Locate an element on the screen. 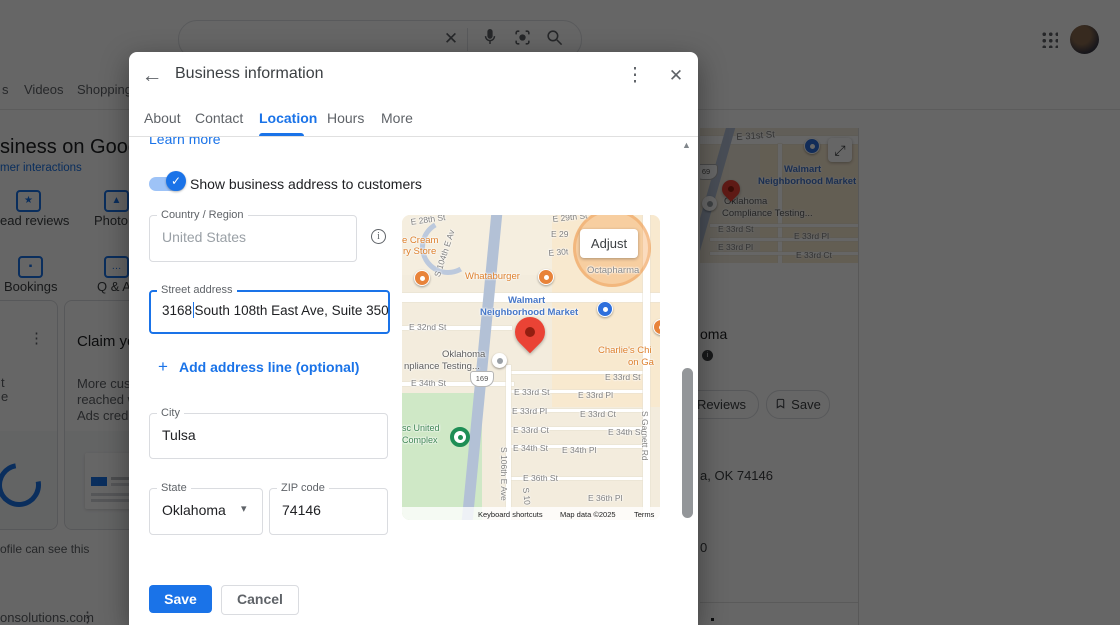  tab-more: More is located at coordinates (397, 118).